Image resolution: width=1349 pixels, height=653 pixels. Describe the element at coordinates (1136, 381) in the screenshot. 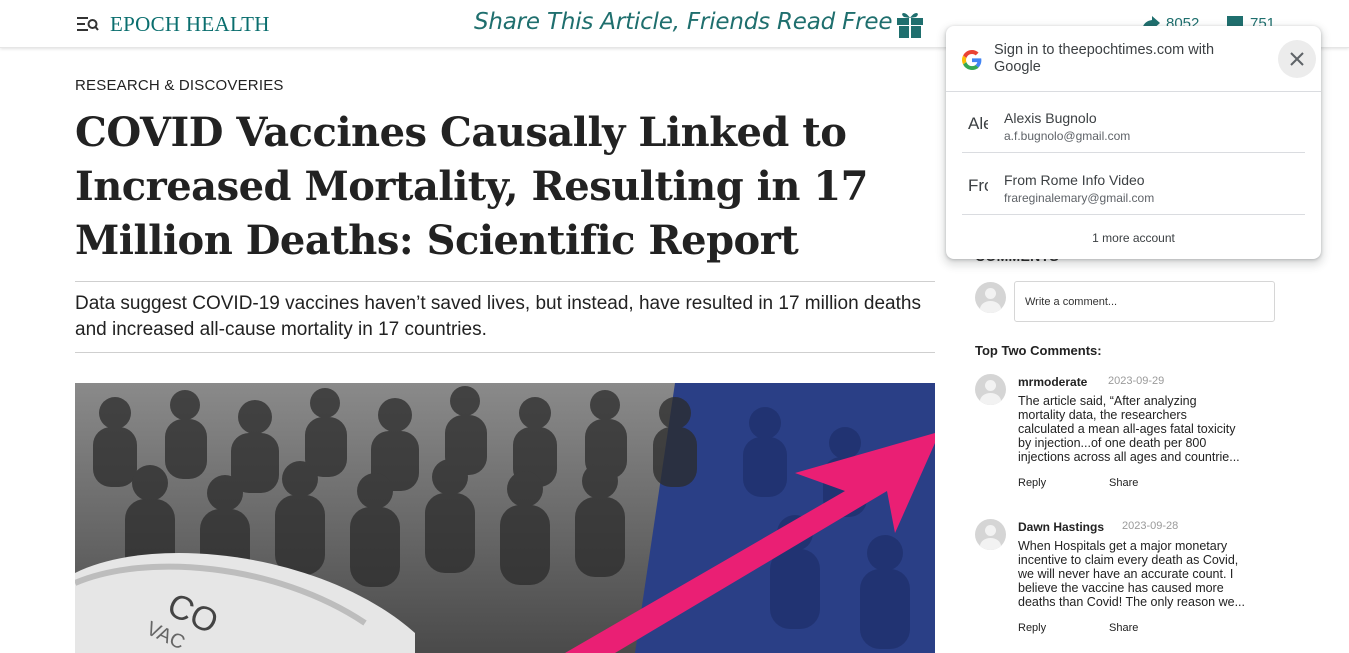

I see `comment-date: 2023-09-29` at that location.